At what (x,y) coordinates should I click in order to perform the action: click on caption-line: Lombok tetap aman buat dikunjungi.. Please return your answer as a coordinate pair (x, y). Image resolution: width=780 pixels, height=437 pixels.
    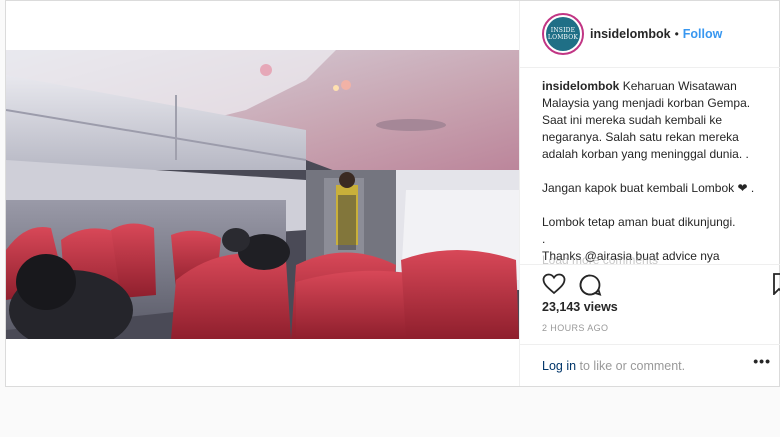
    Looking at the image, I should click on (639, 222).